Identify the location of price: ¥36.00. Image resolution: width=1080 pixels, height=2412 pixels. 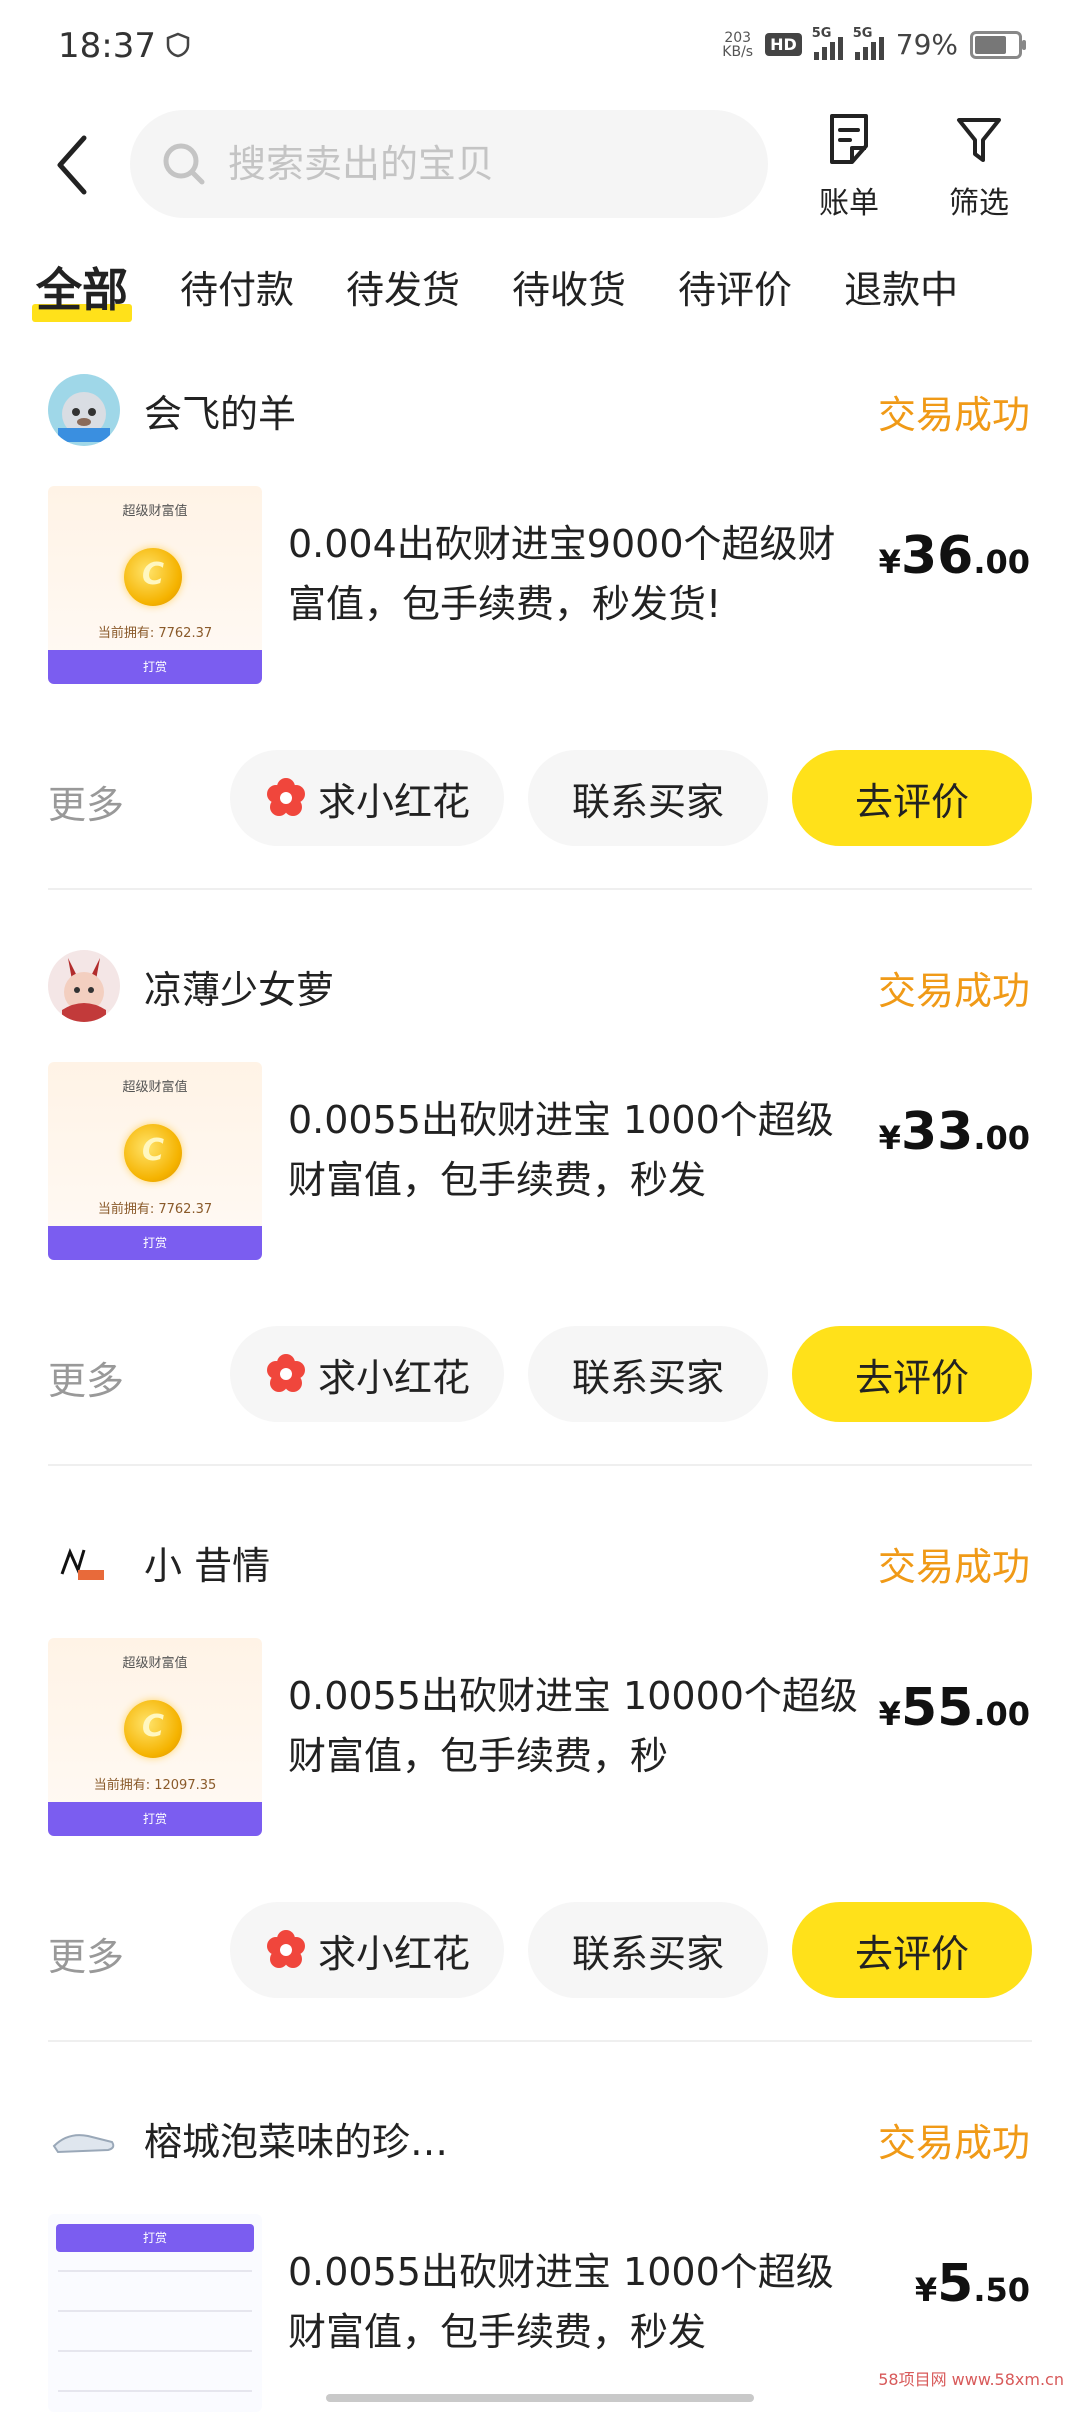
(954, 556).